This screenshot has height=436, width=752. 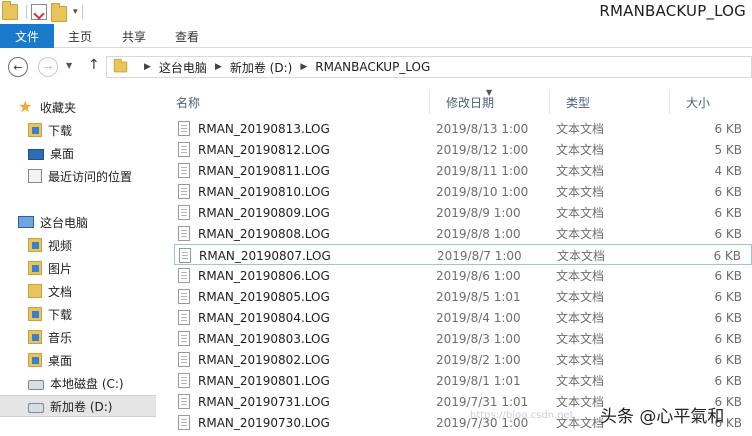 I want to click on nav-label: 收藏夹, so click(x=58, y=107).